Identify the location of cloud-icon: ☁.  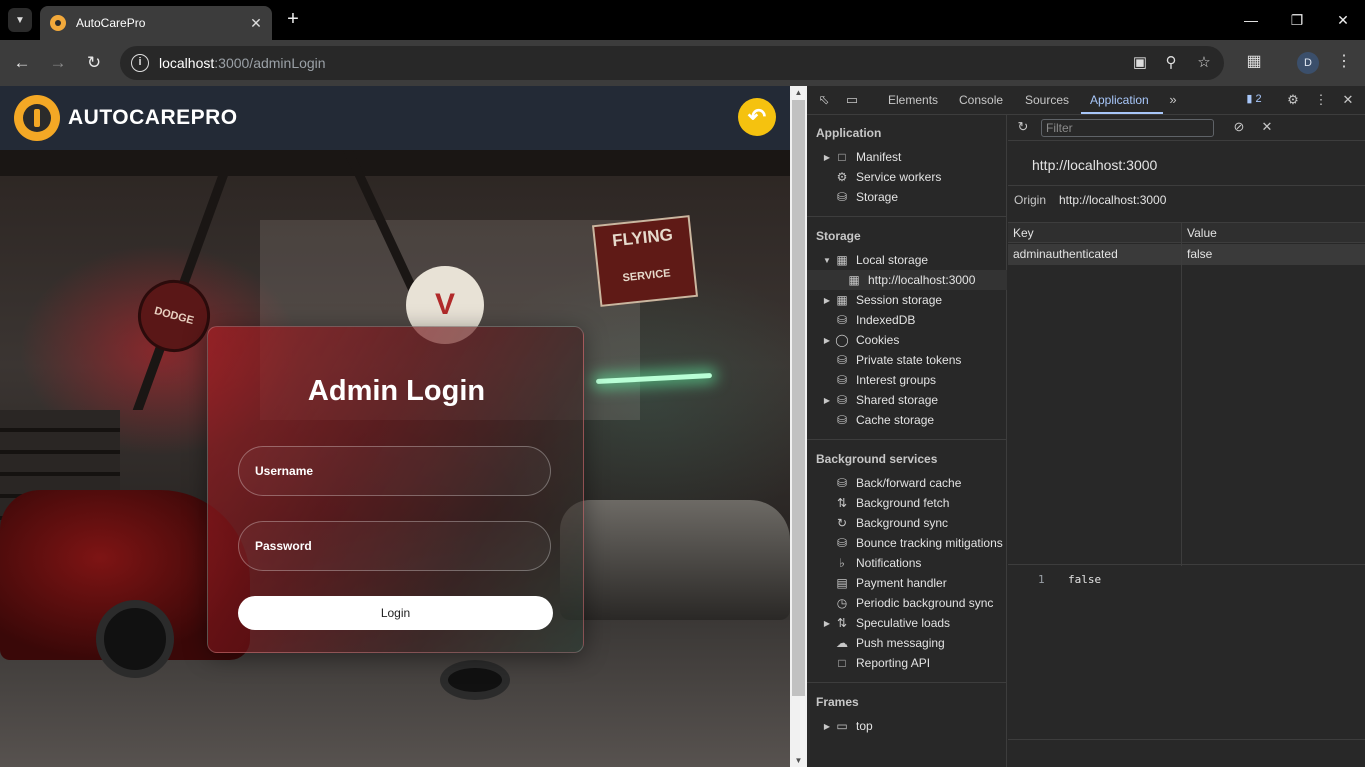
(842, 643).